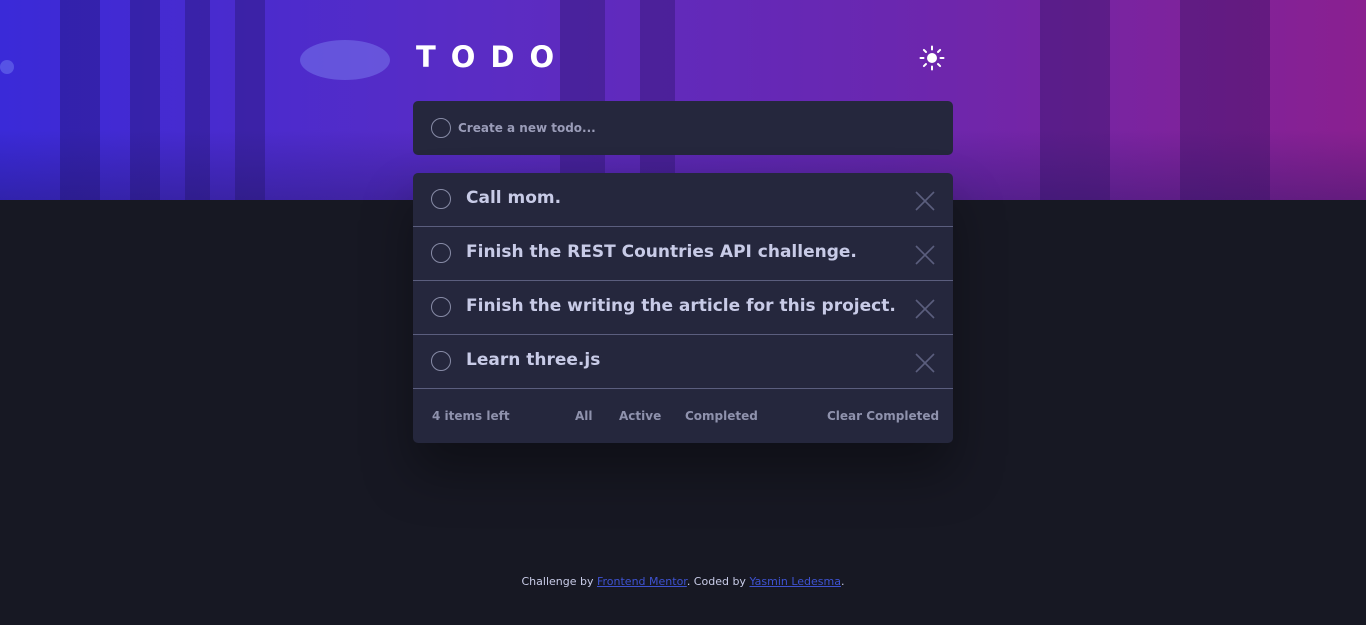 The height and width of the screenshot is (625, 1366). I want to click on frontend-mentor-link: Frontend Mentor, so click(642, 581).